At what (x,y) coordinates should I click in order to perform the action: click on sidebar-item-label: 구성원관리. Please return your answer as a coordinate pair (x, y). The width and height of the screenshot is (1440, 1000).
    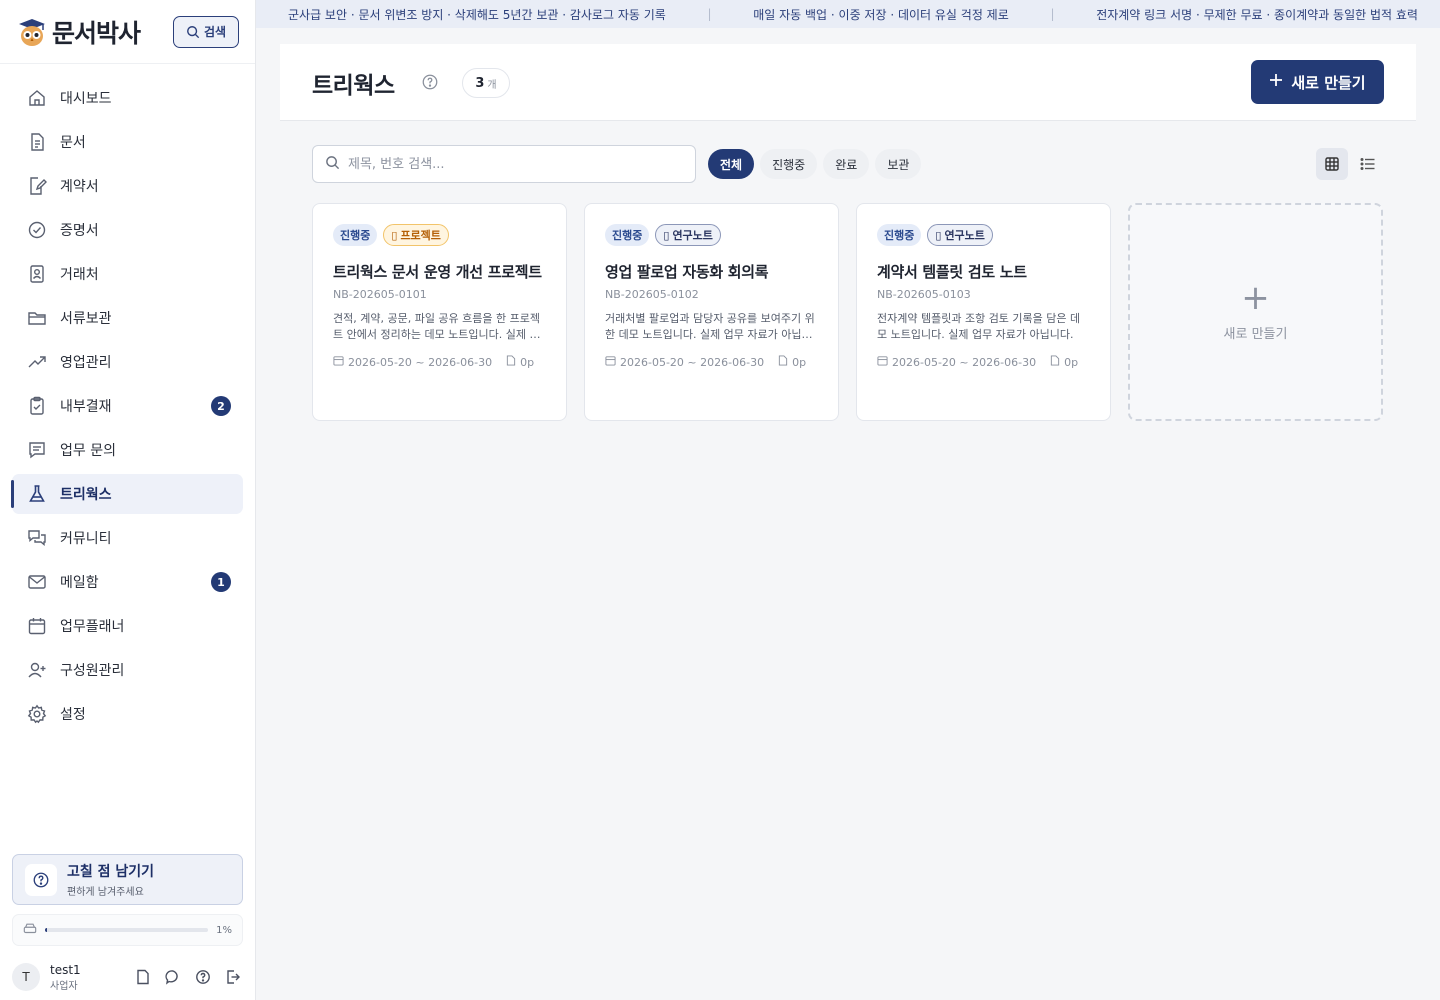
    Looking at the image, I should click on (92, 671).